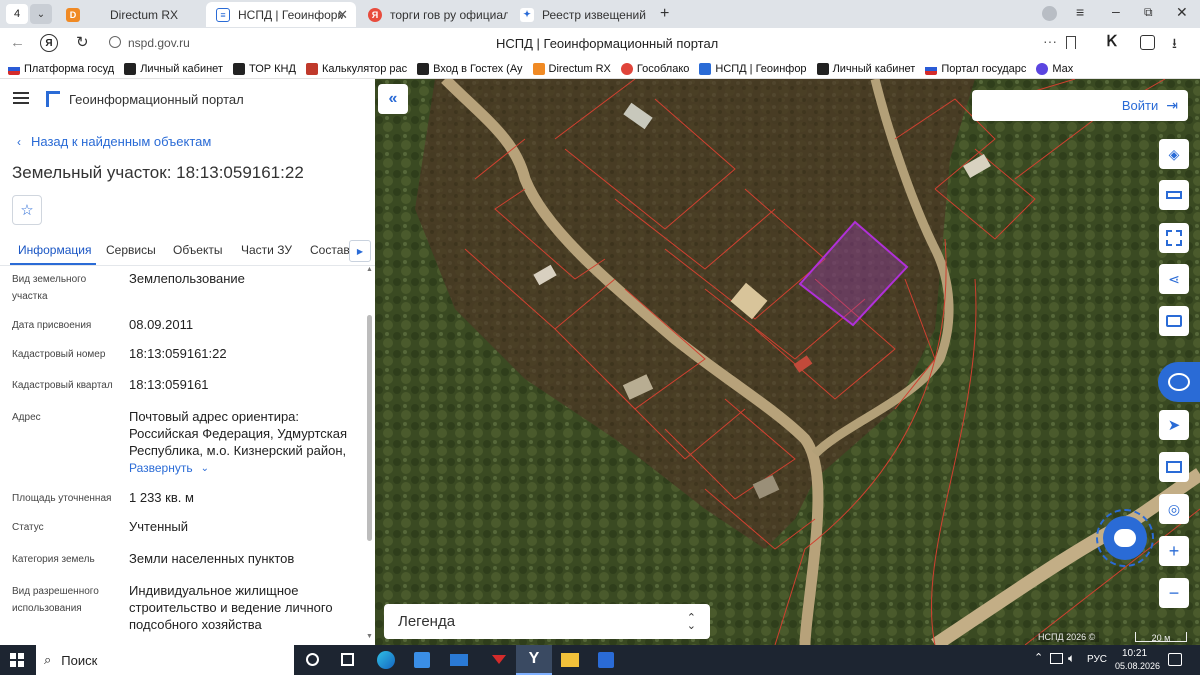 This screenshot has width=1200, height=675. I want to click on profile-icon, so click(1049, 13).